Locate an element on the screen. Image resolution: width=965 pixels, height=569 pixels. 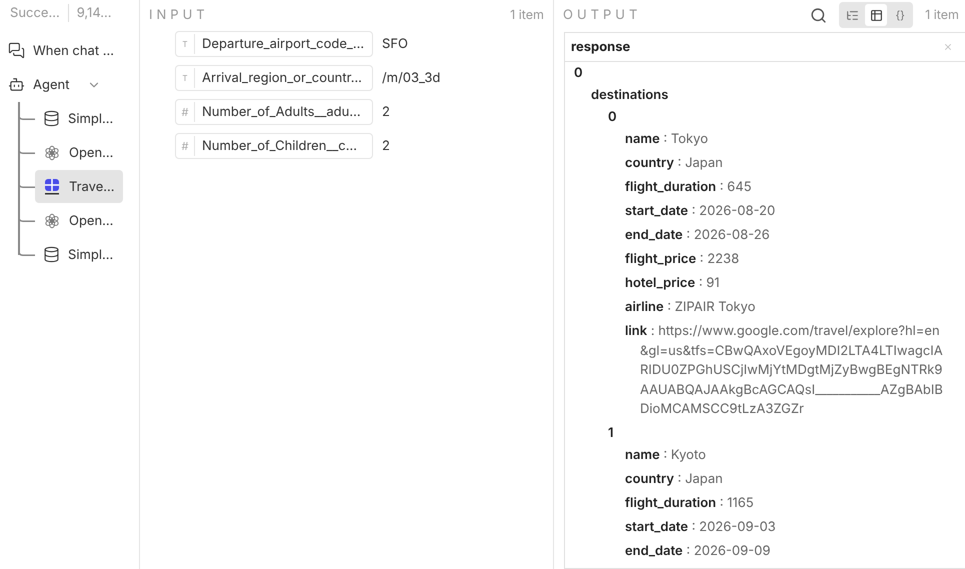
json-entry: end_date : 2026-08-26 is located at coordinates (698, 235).